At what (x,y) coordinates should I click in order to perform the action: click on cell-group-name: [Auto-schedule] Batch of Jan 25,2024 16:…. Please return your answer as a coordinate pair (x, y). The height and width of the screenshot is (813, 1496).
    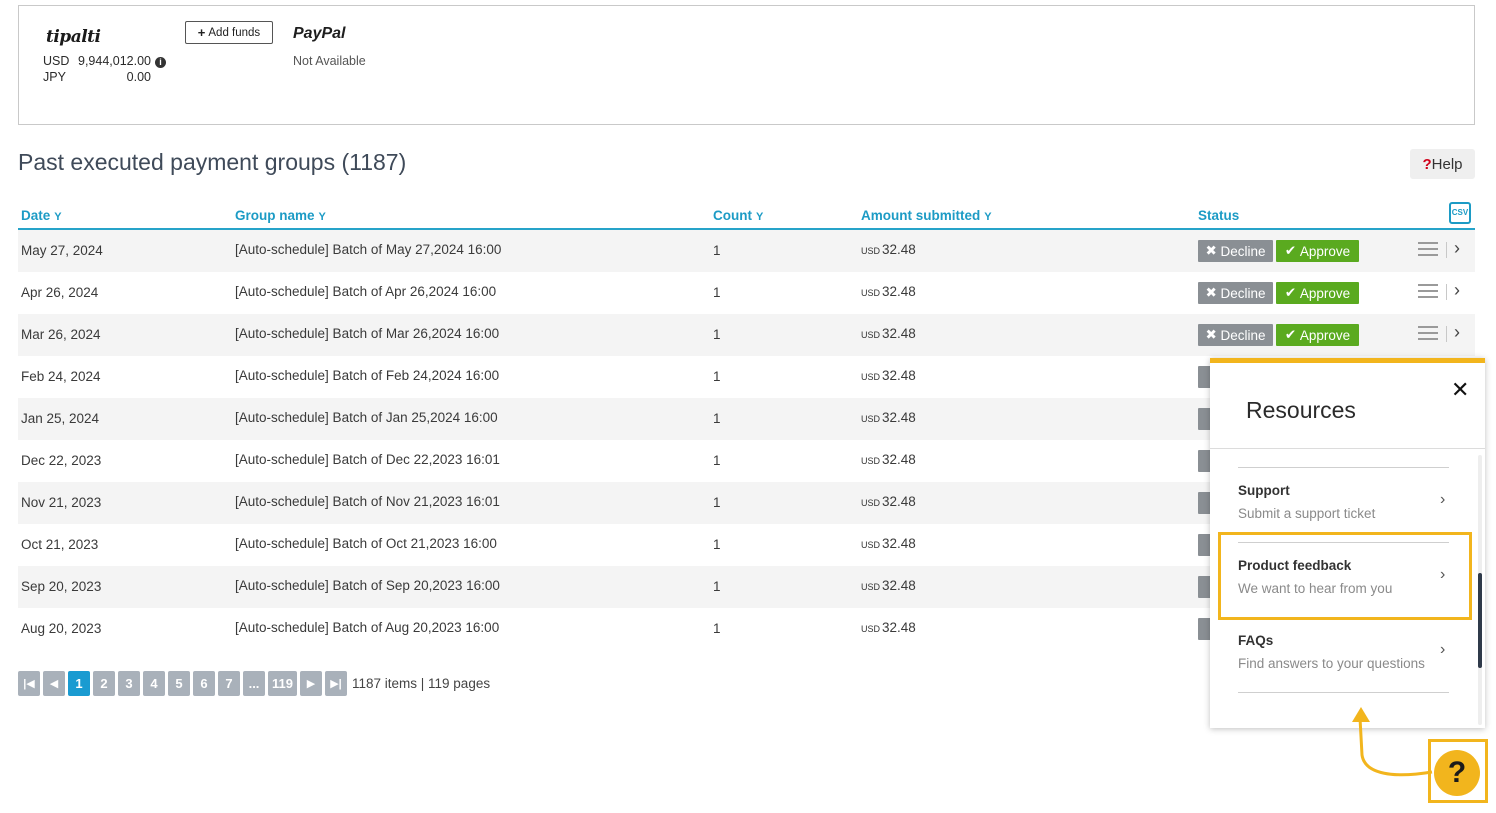
    Looking at the image, I should click on (366, 417).